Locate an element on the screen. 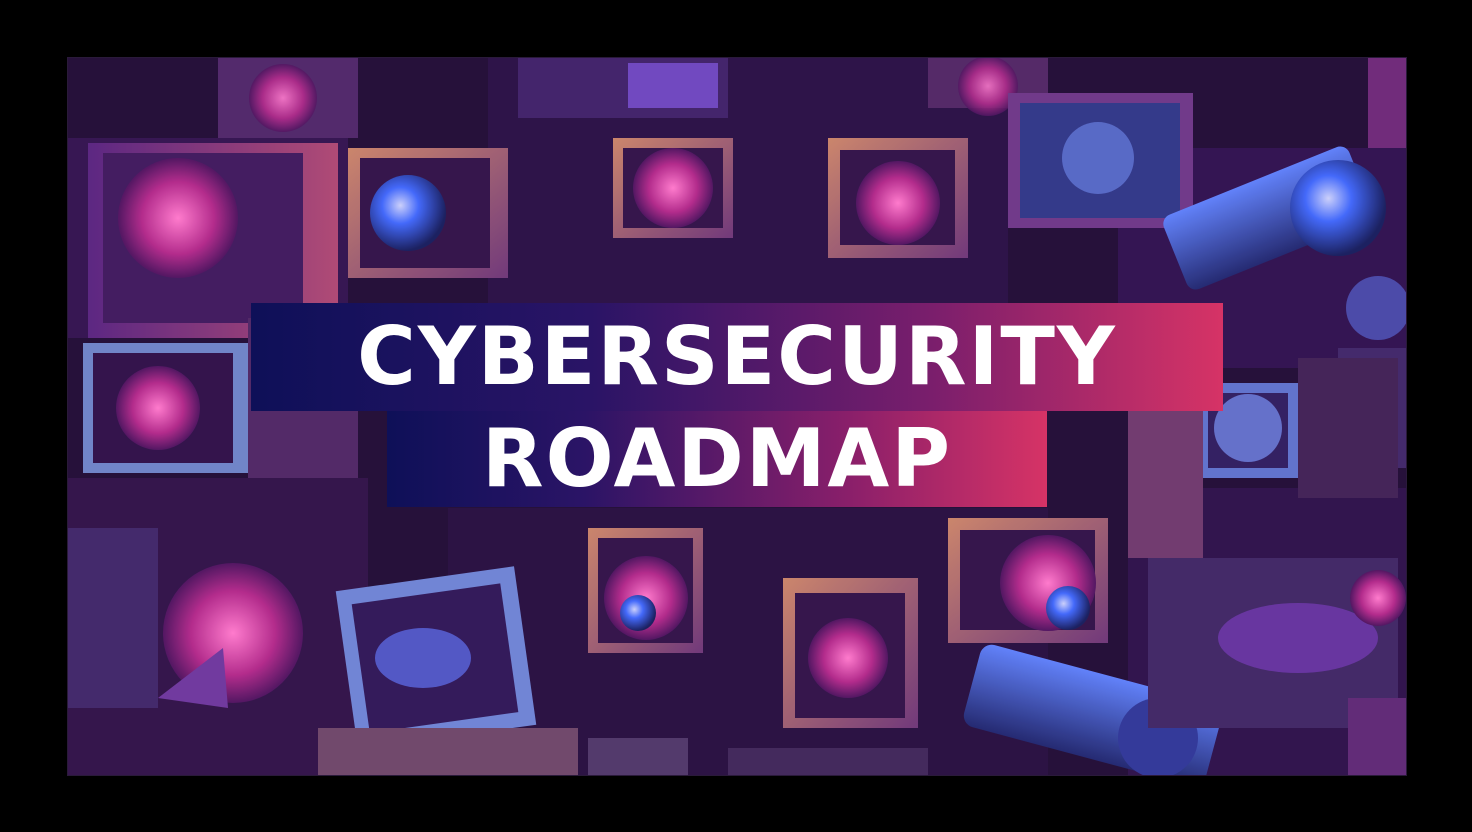 Image resolution: width=1472 pixels, height=832 pixels. title-banner-line2: ROADMAP is located at coordinates (717, 459).